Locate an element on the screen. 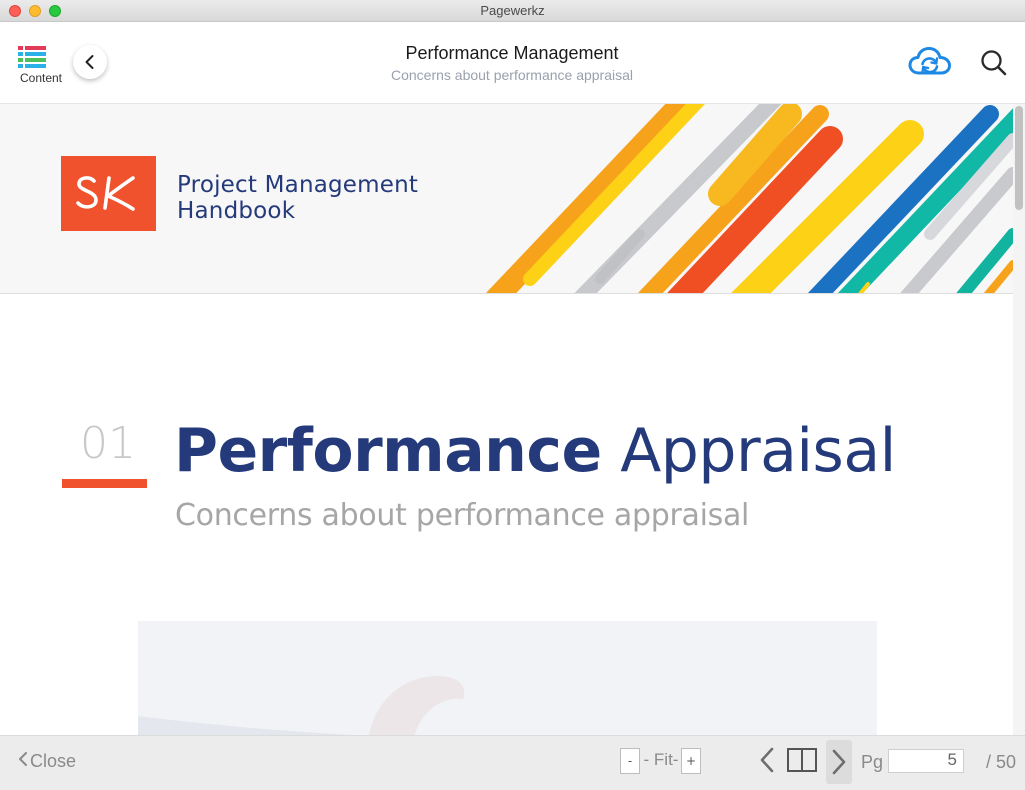 This screenshot has height=790, width=1025. handbook-logo is located at coordinates (108, 193).